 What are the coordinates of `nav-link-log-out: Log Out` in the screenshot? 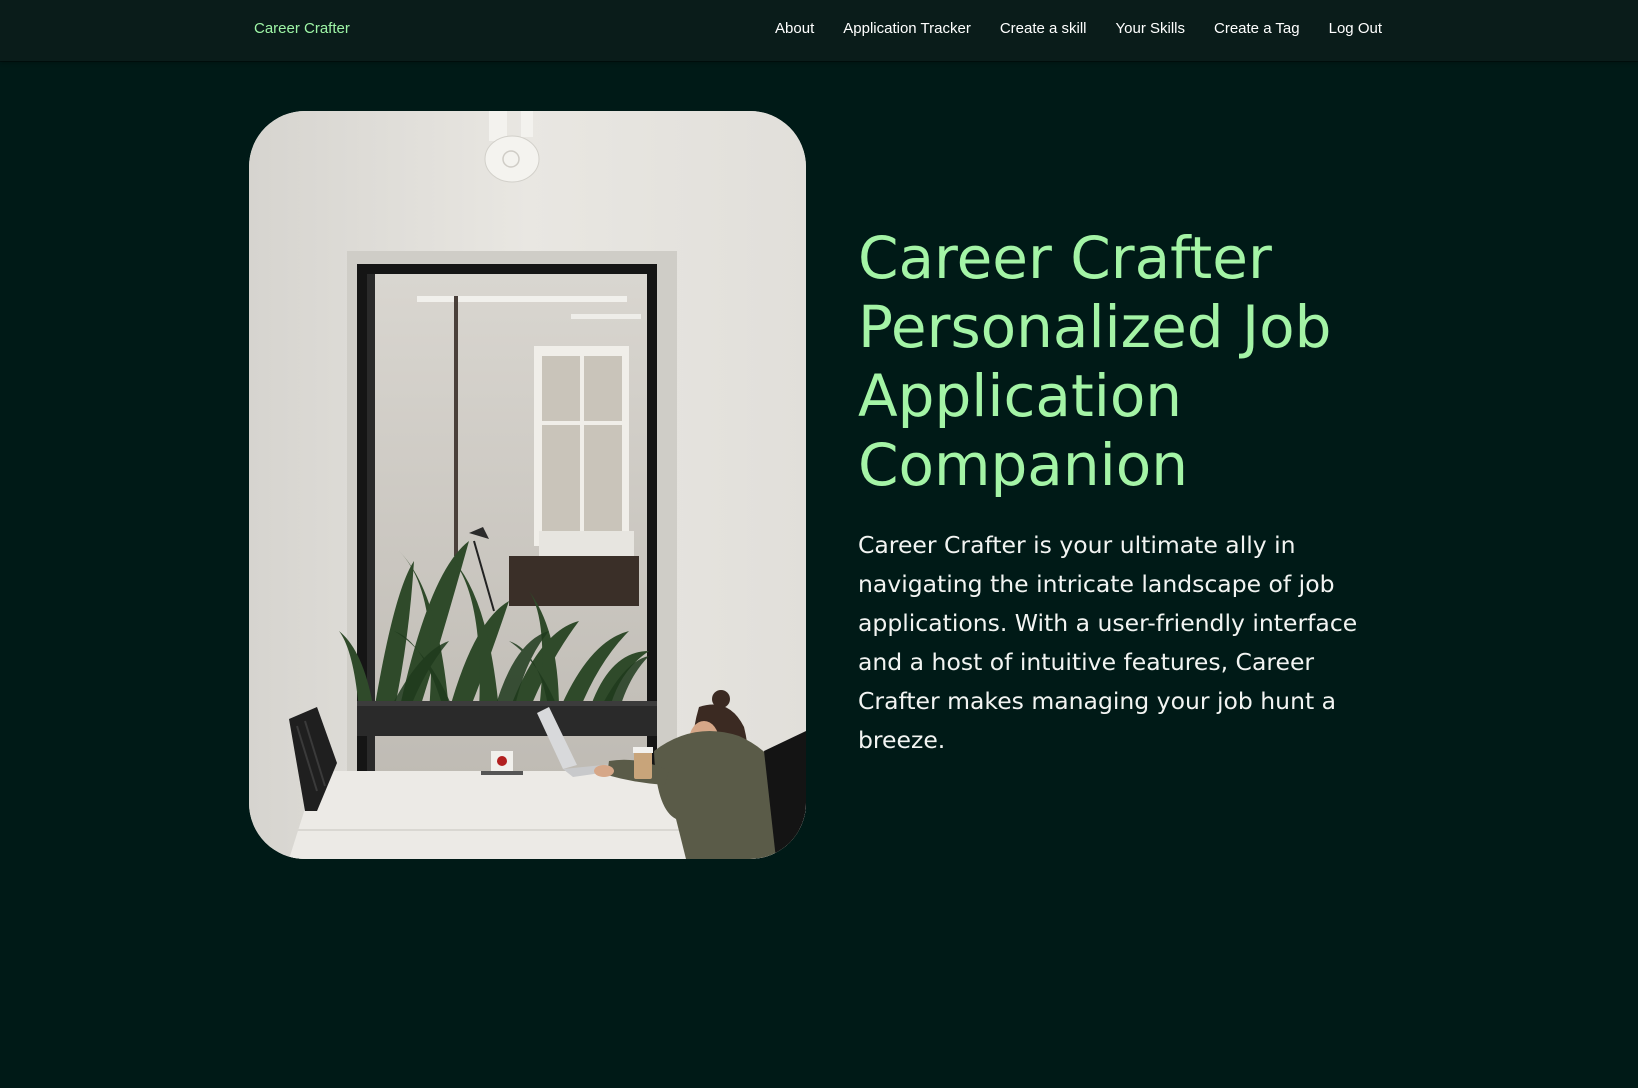 It's located at (1355, 28).